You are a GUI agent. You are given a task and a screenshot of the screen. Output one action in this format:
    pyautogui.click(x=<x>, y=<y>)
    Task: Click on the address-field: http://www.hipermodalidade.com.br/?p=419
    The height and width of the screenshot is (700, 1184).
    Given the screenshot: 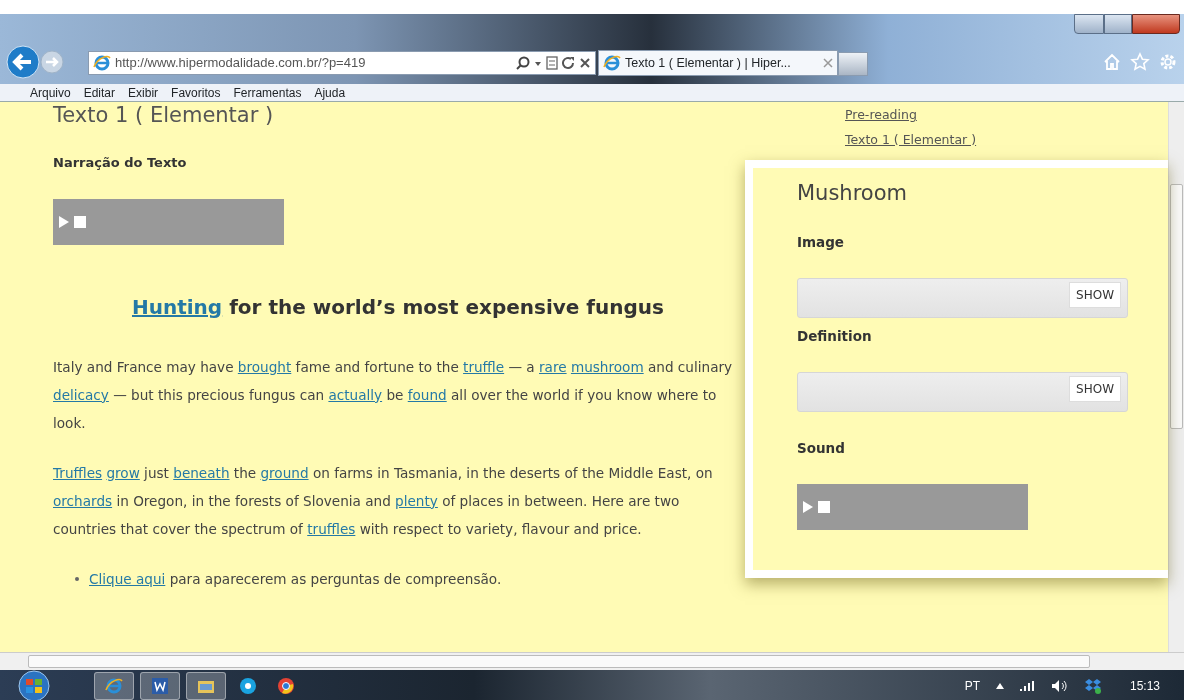 What is the action you would take?
    pyautogui.click(x=342, y=63)
    